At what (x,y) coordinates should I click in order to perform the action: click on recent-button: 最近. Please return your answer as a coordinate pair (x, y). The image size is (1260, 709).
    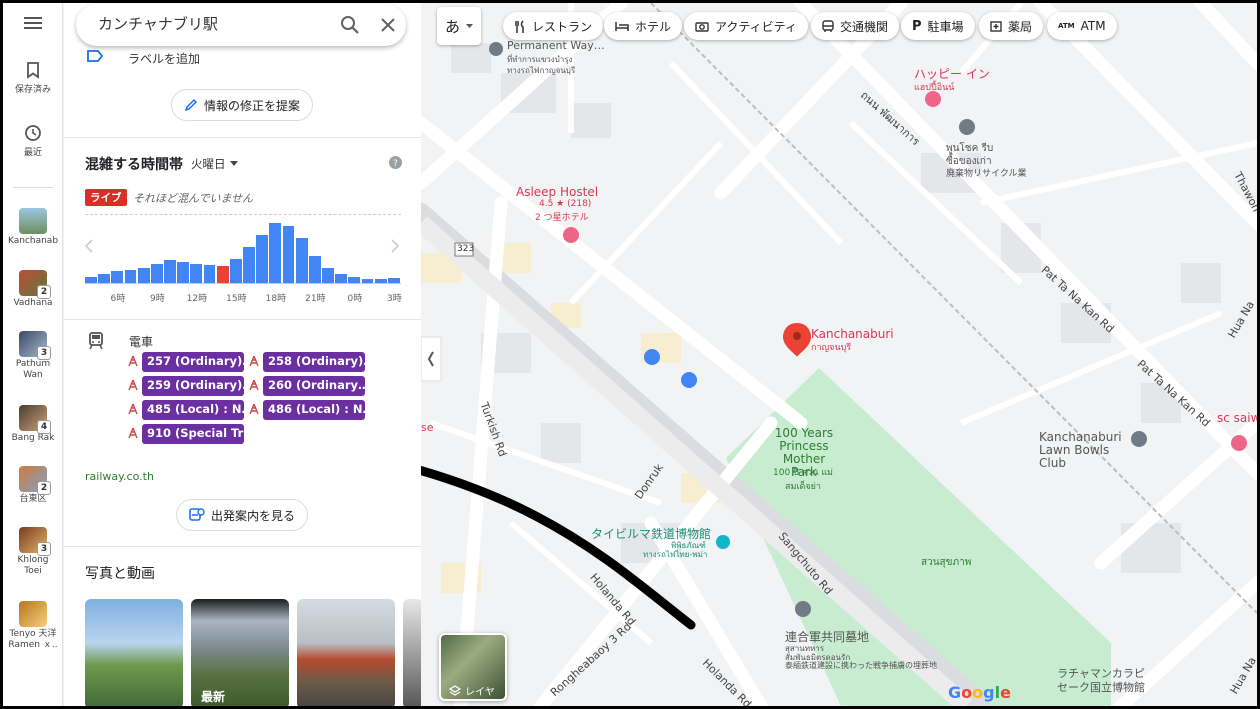
    Looking at the image, I should click on (33, 141).